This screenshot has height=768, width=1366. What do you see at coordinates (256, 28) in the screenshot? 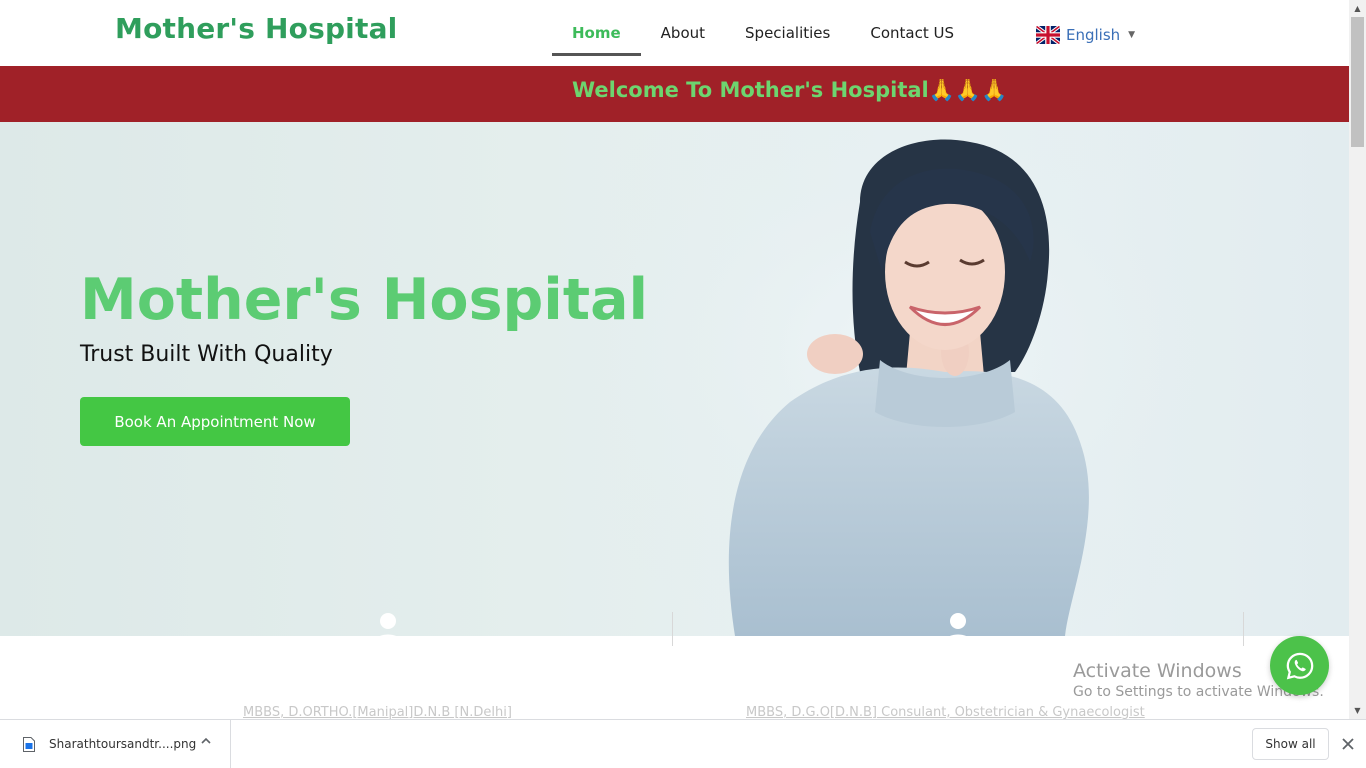
I see `site-logo: Mother's Hospital` at bounding box center [256, 28].